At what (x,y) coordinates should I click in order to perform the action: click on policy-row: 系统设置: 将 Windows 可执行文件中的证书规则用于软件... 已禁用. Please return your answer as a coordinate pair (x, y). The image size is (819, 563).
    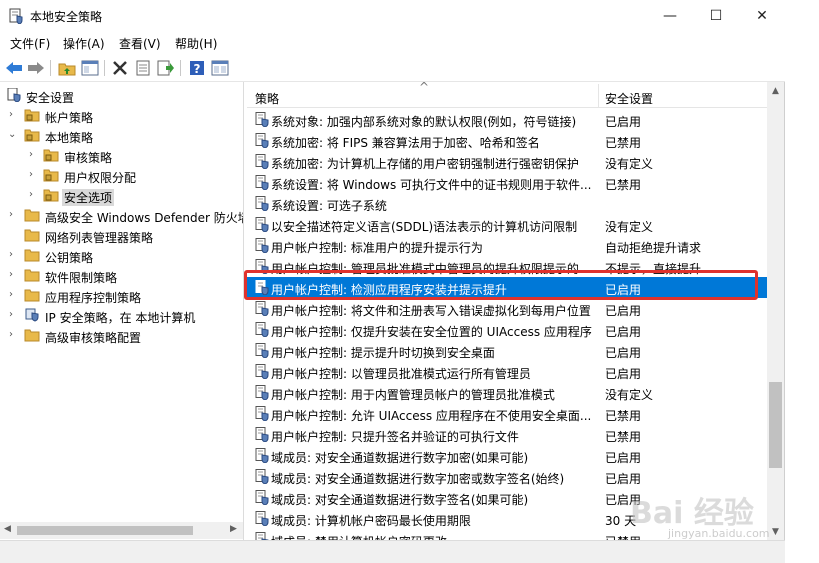
    Looking at the image, I should click on (507, 182).